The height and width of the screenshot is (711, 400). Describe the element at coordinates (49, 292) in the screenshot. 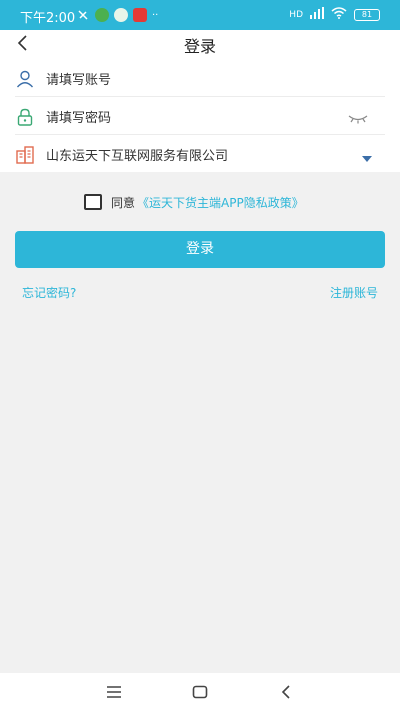

I see `forgot-password-link: 忘记密码?` at that location.